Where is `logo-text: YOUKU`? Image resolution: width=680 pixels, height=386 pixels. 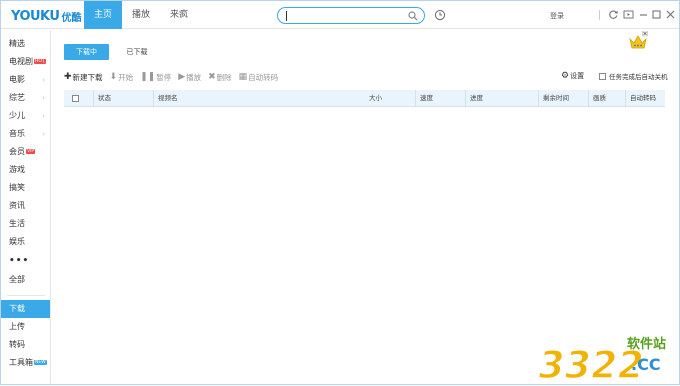
logo-text: YOUKU is located at coordinates (35, 16).